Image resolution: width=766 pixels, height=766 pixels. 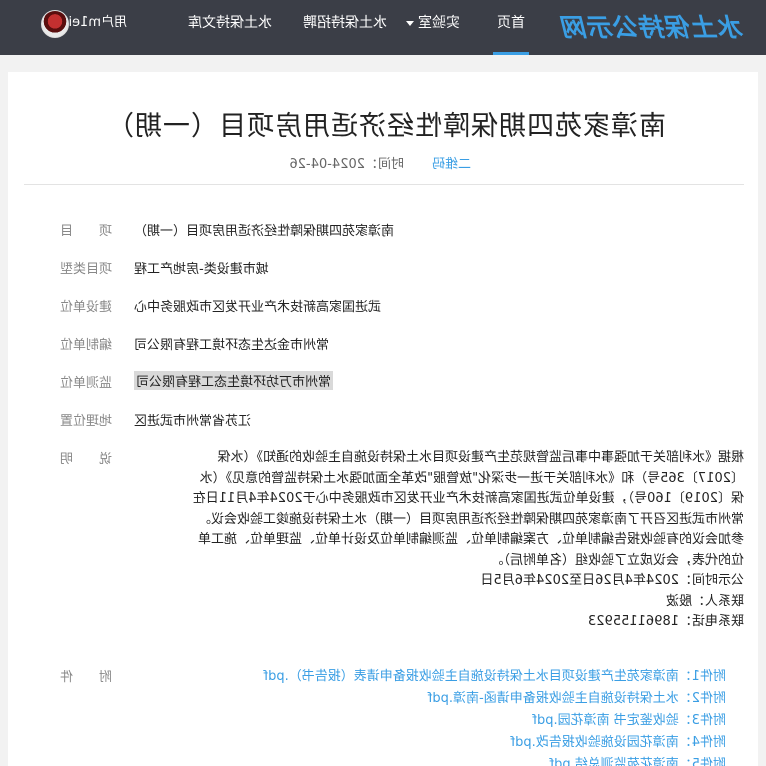 I want to click on field-label-attachments: 附 件, so click(x=86, y=677).